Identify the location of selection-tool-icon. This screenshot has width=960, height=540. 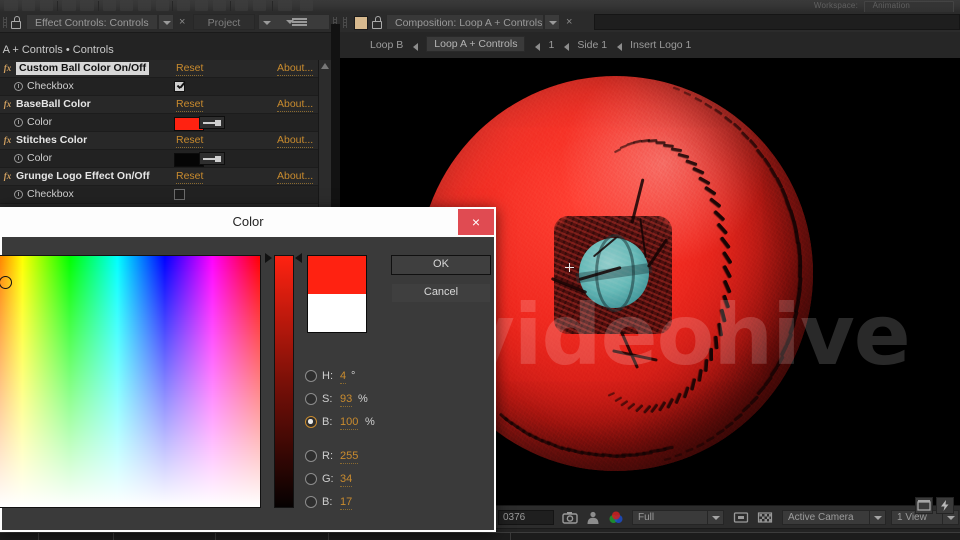
(11, 5).